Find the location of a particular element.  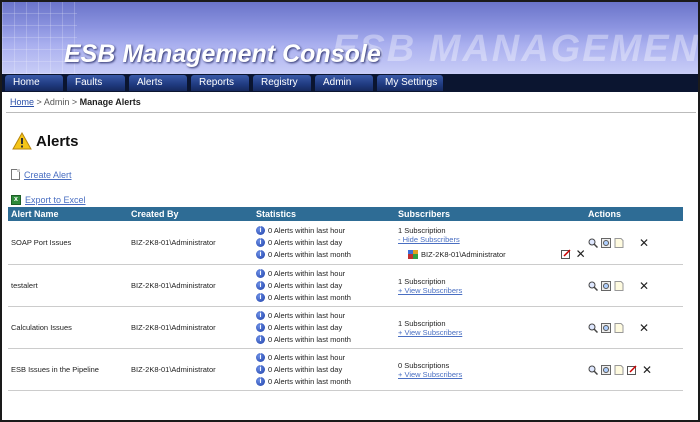

column-header-alert-name: Alert Name is located at coordinates (69, 214).